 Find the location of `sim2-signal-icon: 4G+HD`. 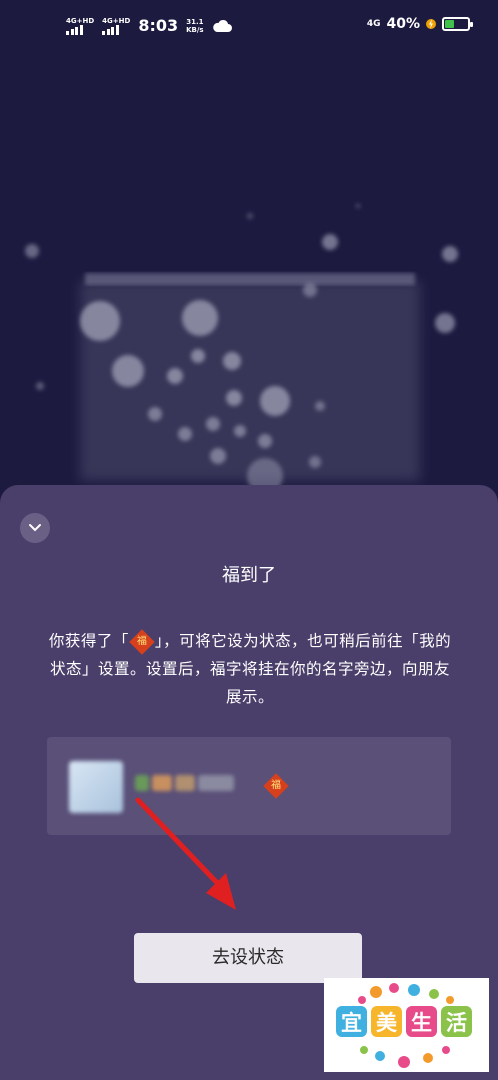

sim2-signal-icon: 4G+HD is located at coordinates (116, 26).